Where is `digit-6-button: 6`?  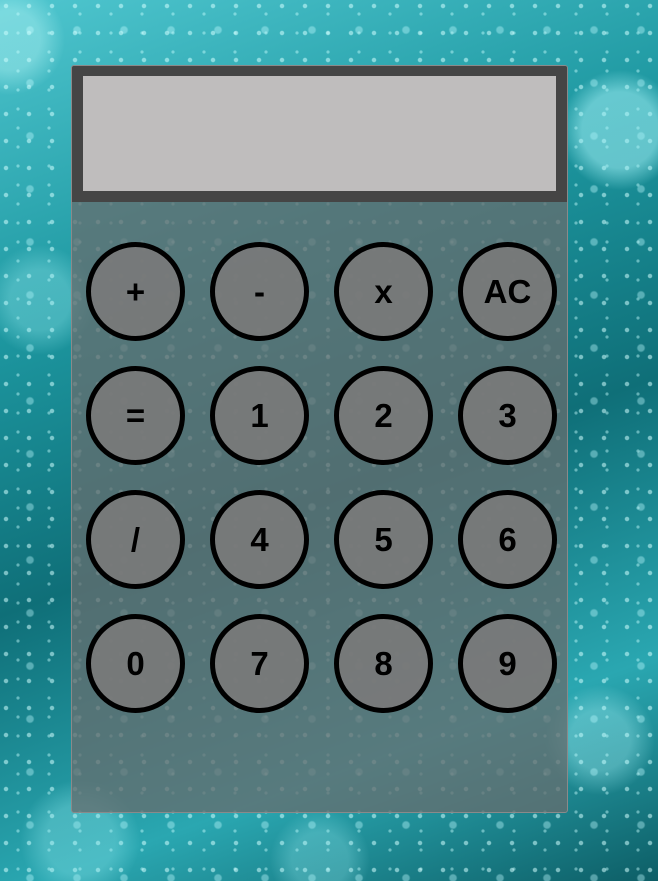 digit-6-button: 6 is located at coordinates (507, 539).